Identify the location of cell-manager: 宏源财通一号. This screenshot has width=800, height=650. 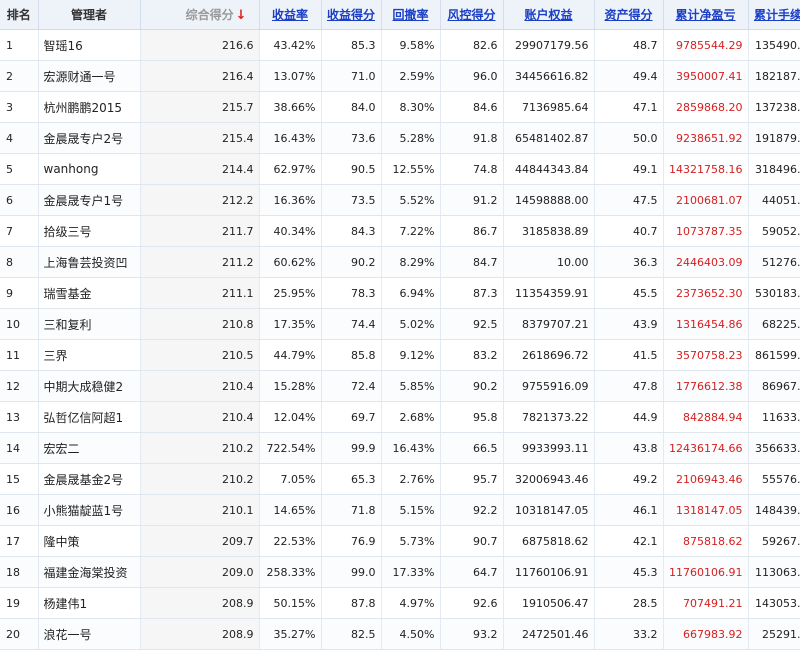
(89, 76).